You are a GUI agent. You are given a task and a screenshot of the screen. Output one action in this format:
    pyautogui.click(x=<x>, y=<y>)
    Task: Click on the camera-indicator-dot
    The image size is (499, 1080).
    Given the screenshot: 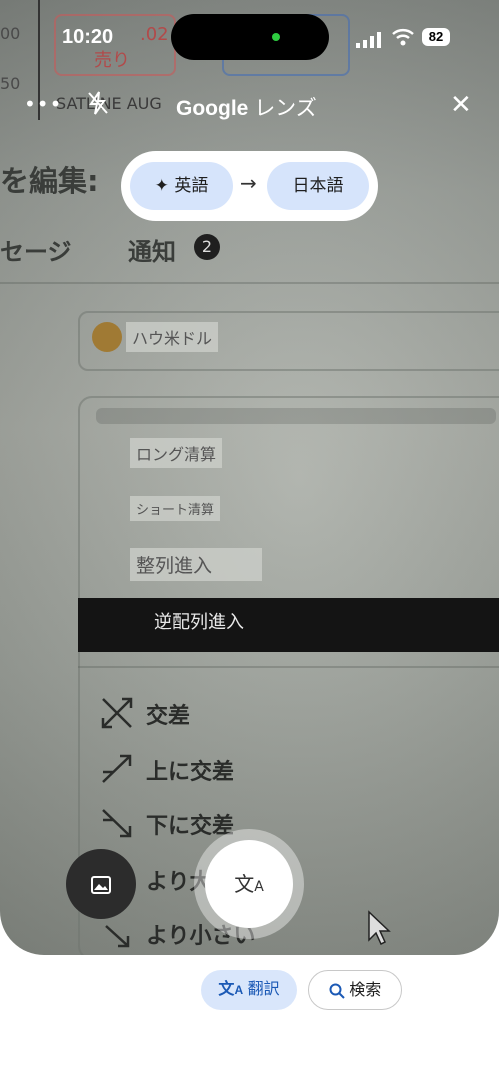 What is the action you would take?
    pyautogui.click(x=276, y=37)
    